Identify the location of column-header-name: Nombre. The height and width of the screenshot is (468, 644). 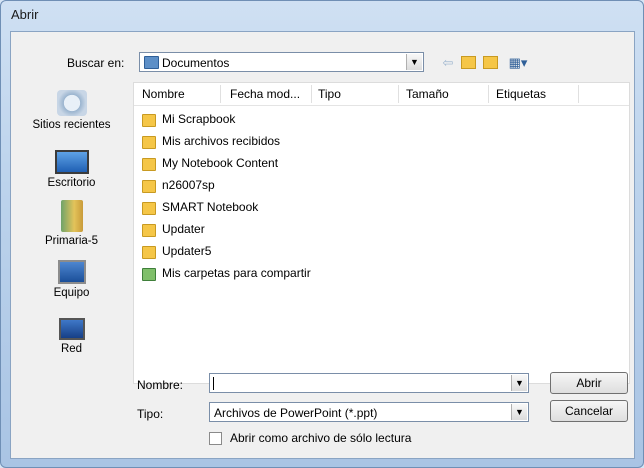
(163, 94).